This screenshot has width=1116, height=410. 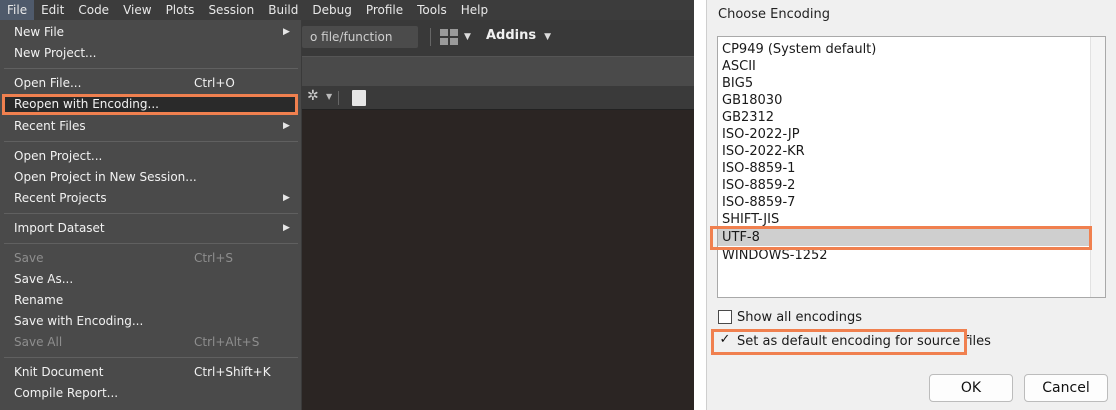 I want to click on ok-button: OK, so click(x=971, y=388).